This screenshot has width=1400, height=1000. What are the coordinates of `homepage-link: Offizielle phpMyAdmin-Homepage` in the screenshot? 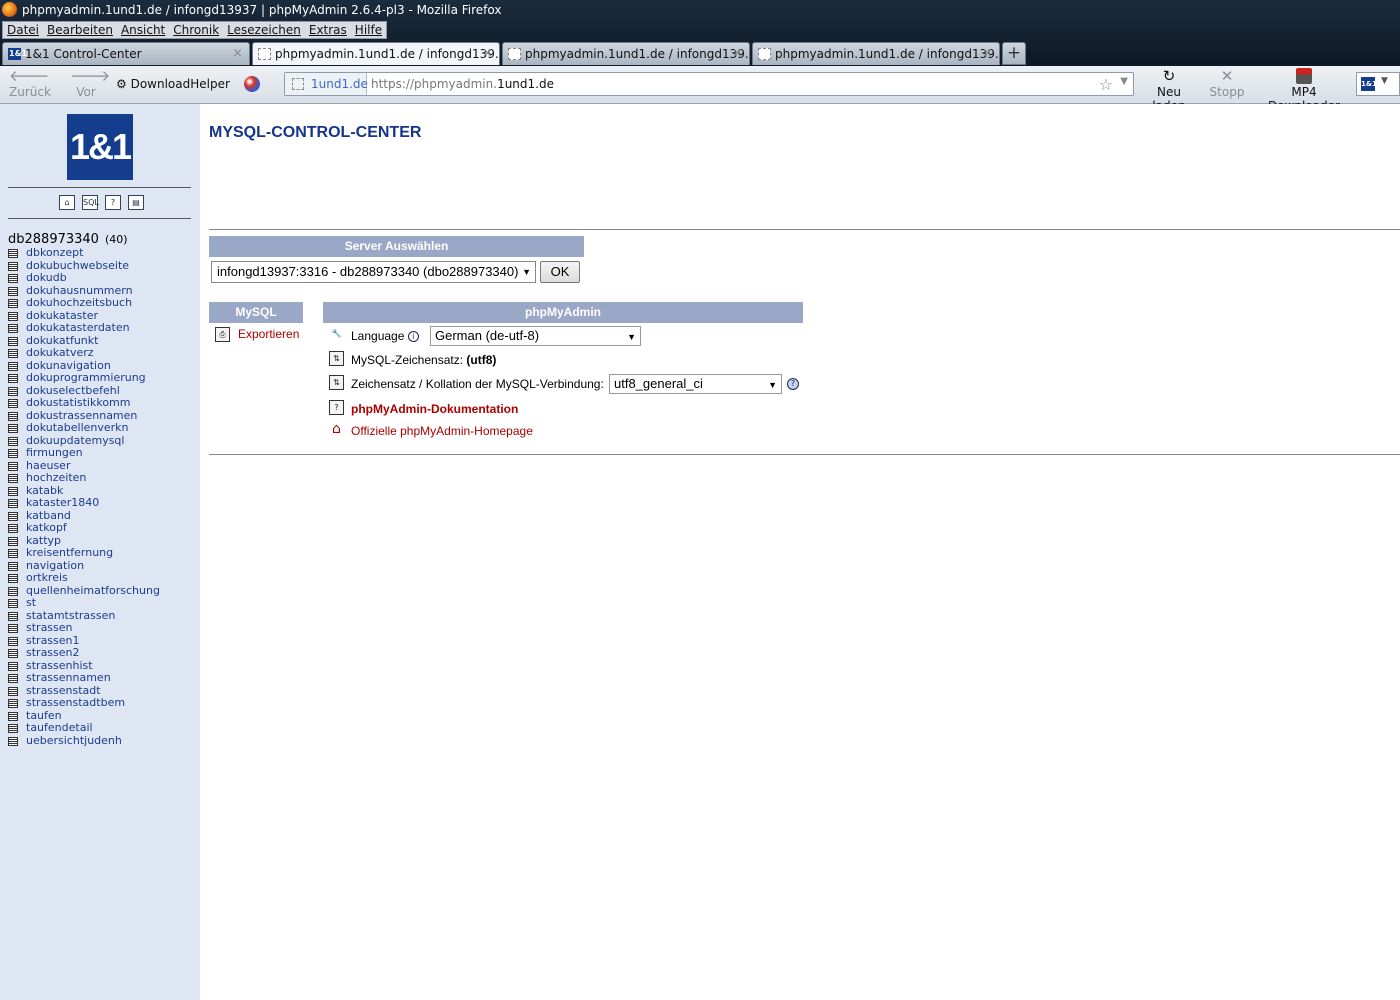 It's located at (442, 431).